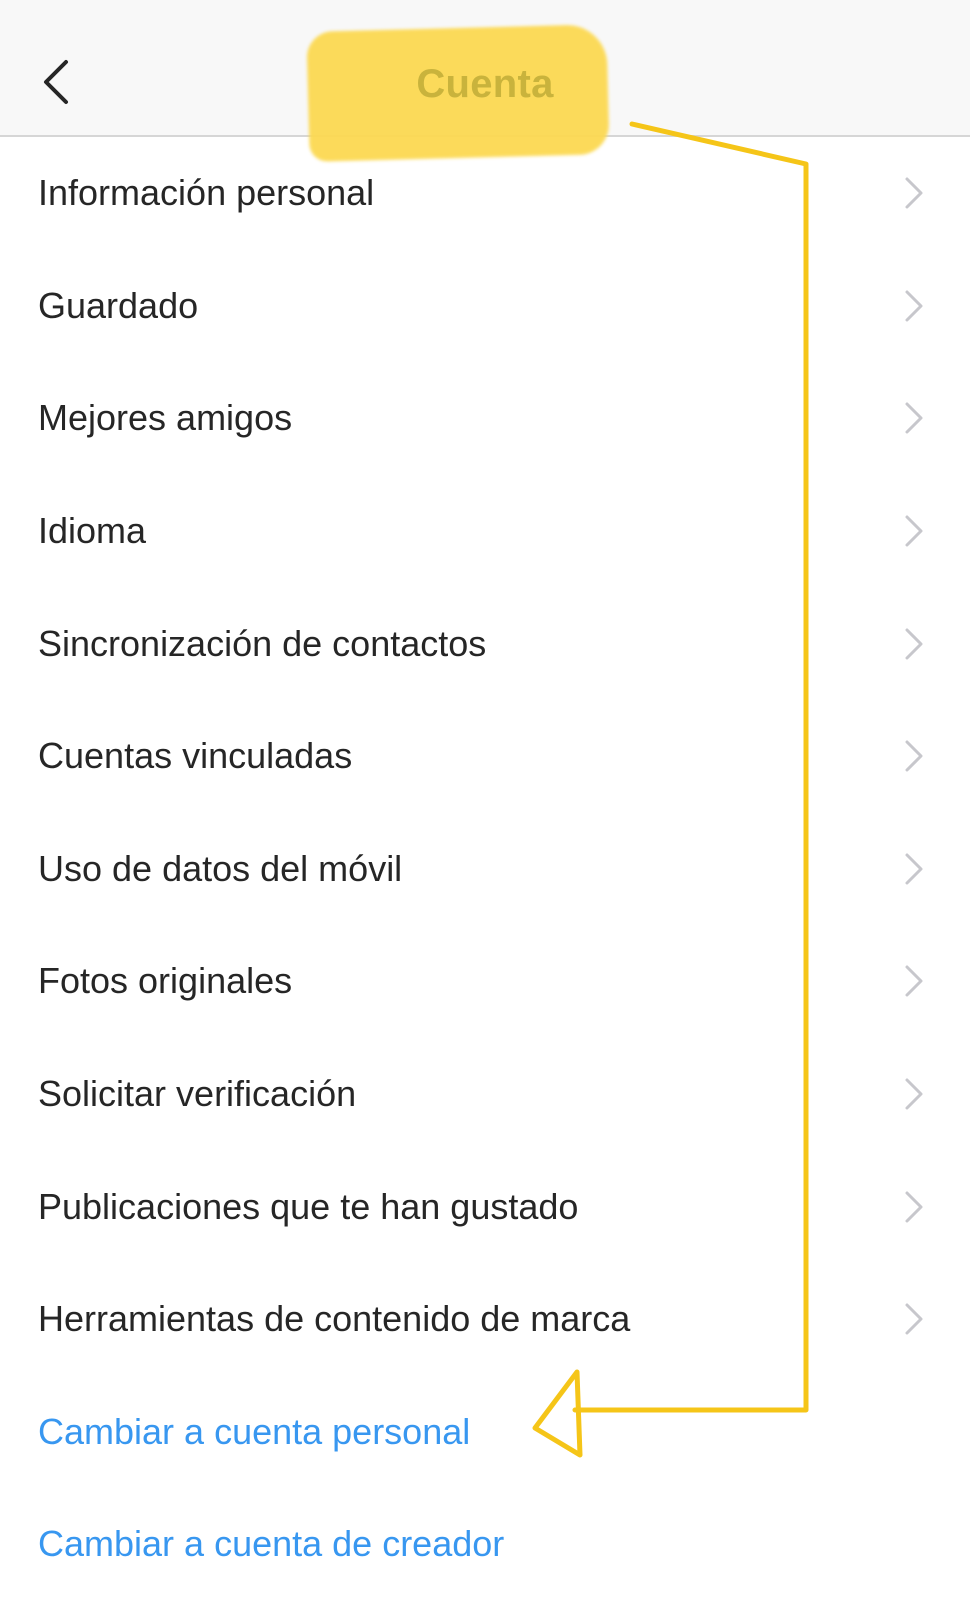  What do you see at coordinates (308, 1206) in the screenshot?
I see `list-item-label: Publicaciones que te han gustado` at bounding box center [308, 1206].